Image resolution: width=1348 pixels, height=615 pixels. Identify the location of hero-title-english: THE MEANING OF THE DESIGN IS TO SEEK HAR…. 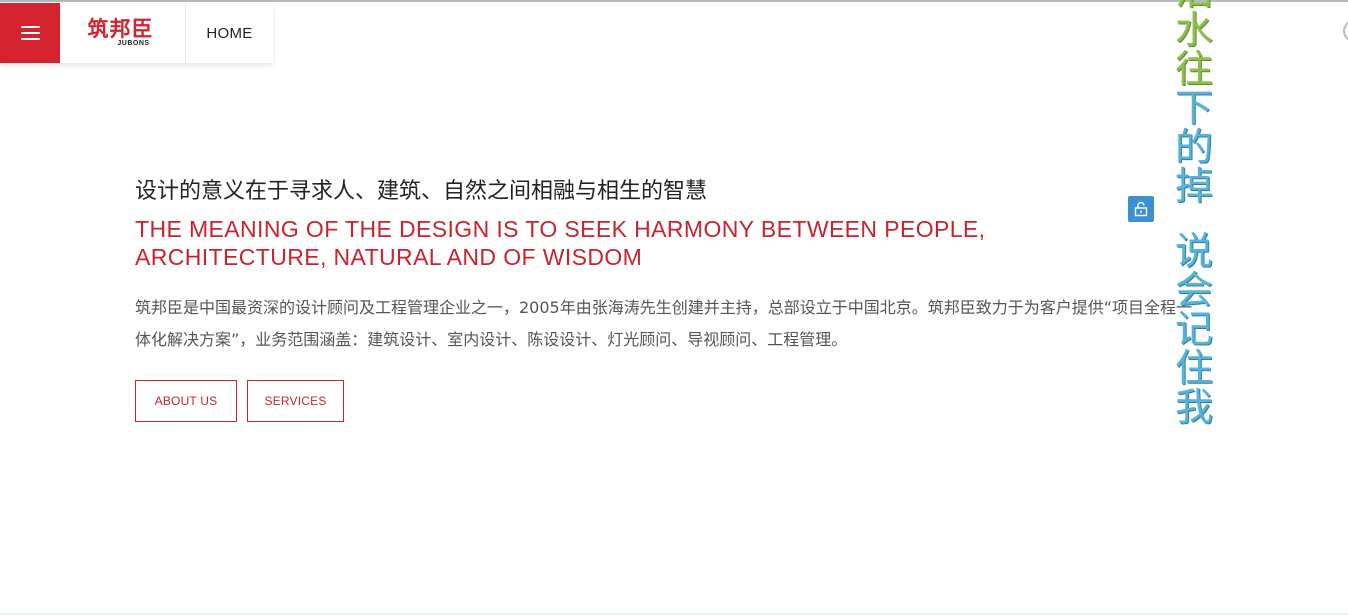
(560, 243).